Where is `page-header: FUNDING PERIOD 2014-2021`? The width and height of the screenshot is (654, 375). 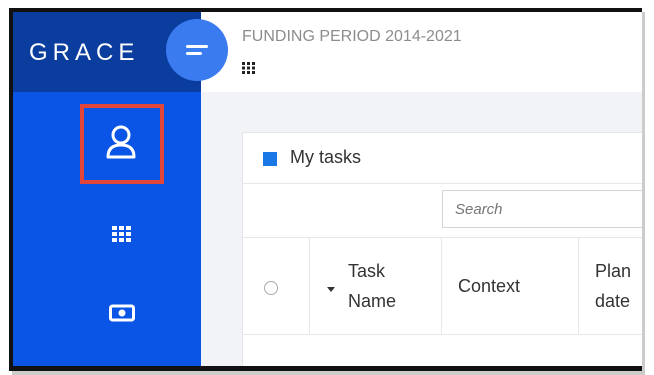
page-header: FUNDING PERIOD 2014-2021 is located at coordinates (421, 52).